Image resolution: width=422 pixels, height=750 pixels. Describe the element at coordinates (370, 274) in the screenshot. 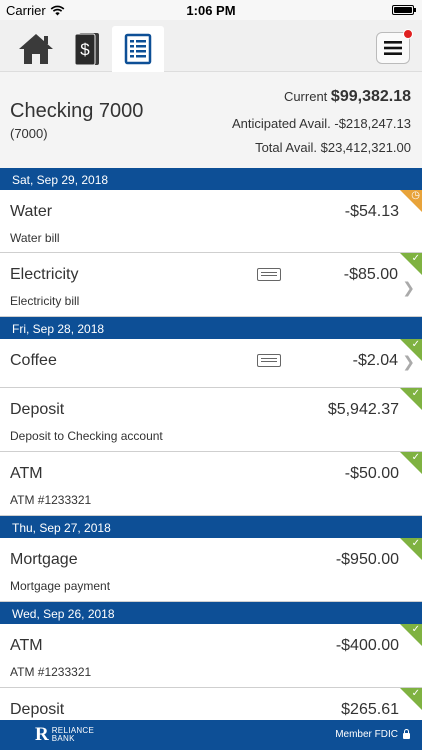

I see `transaction-amount: -$85.00` at that location.